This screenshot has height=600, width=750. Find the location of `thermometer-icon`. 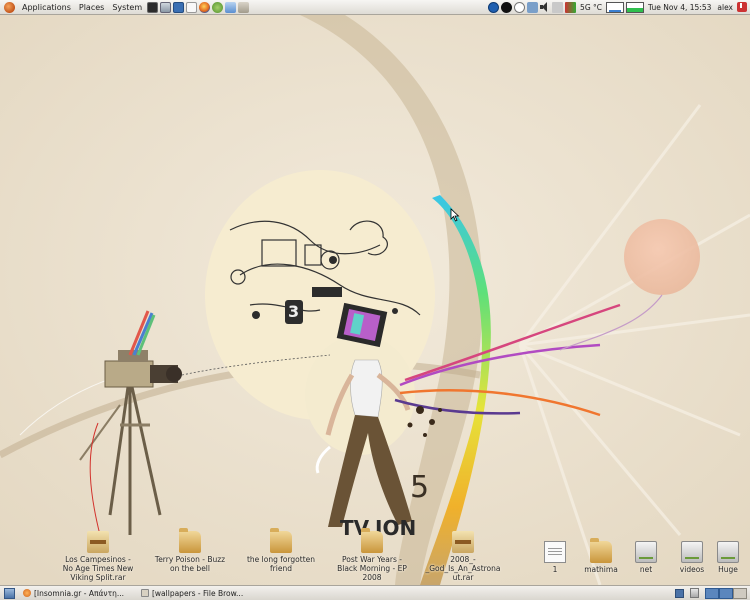

thermometer-icon is located at coordinates (571, 7).